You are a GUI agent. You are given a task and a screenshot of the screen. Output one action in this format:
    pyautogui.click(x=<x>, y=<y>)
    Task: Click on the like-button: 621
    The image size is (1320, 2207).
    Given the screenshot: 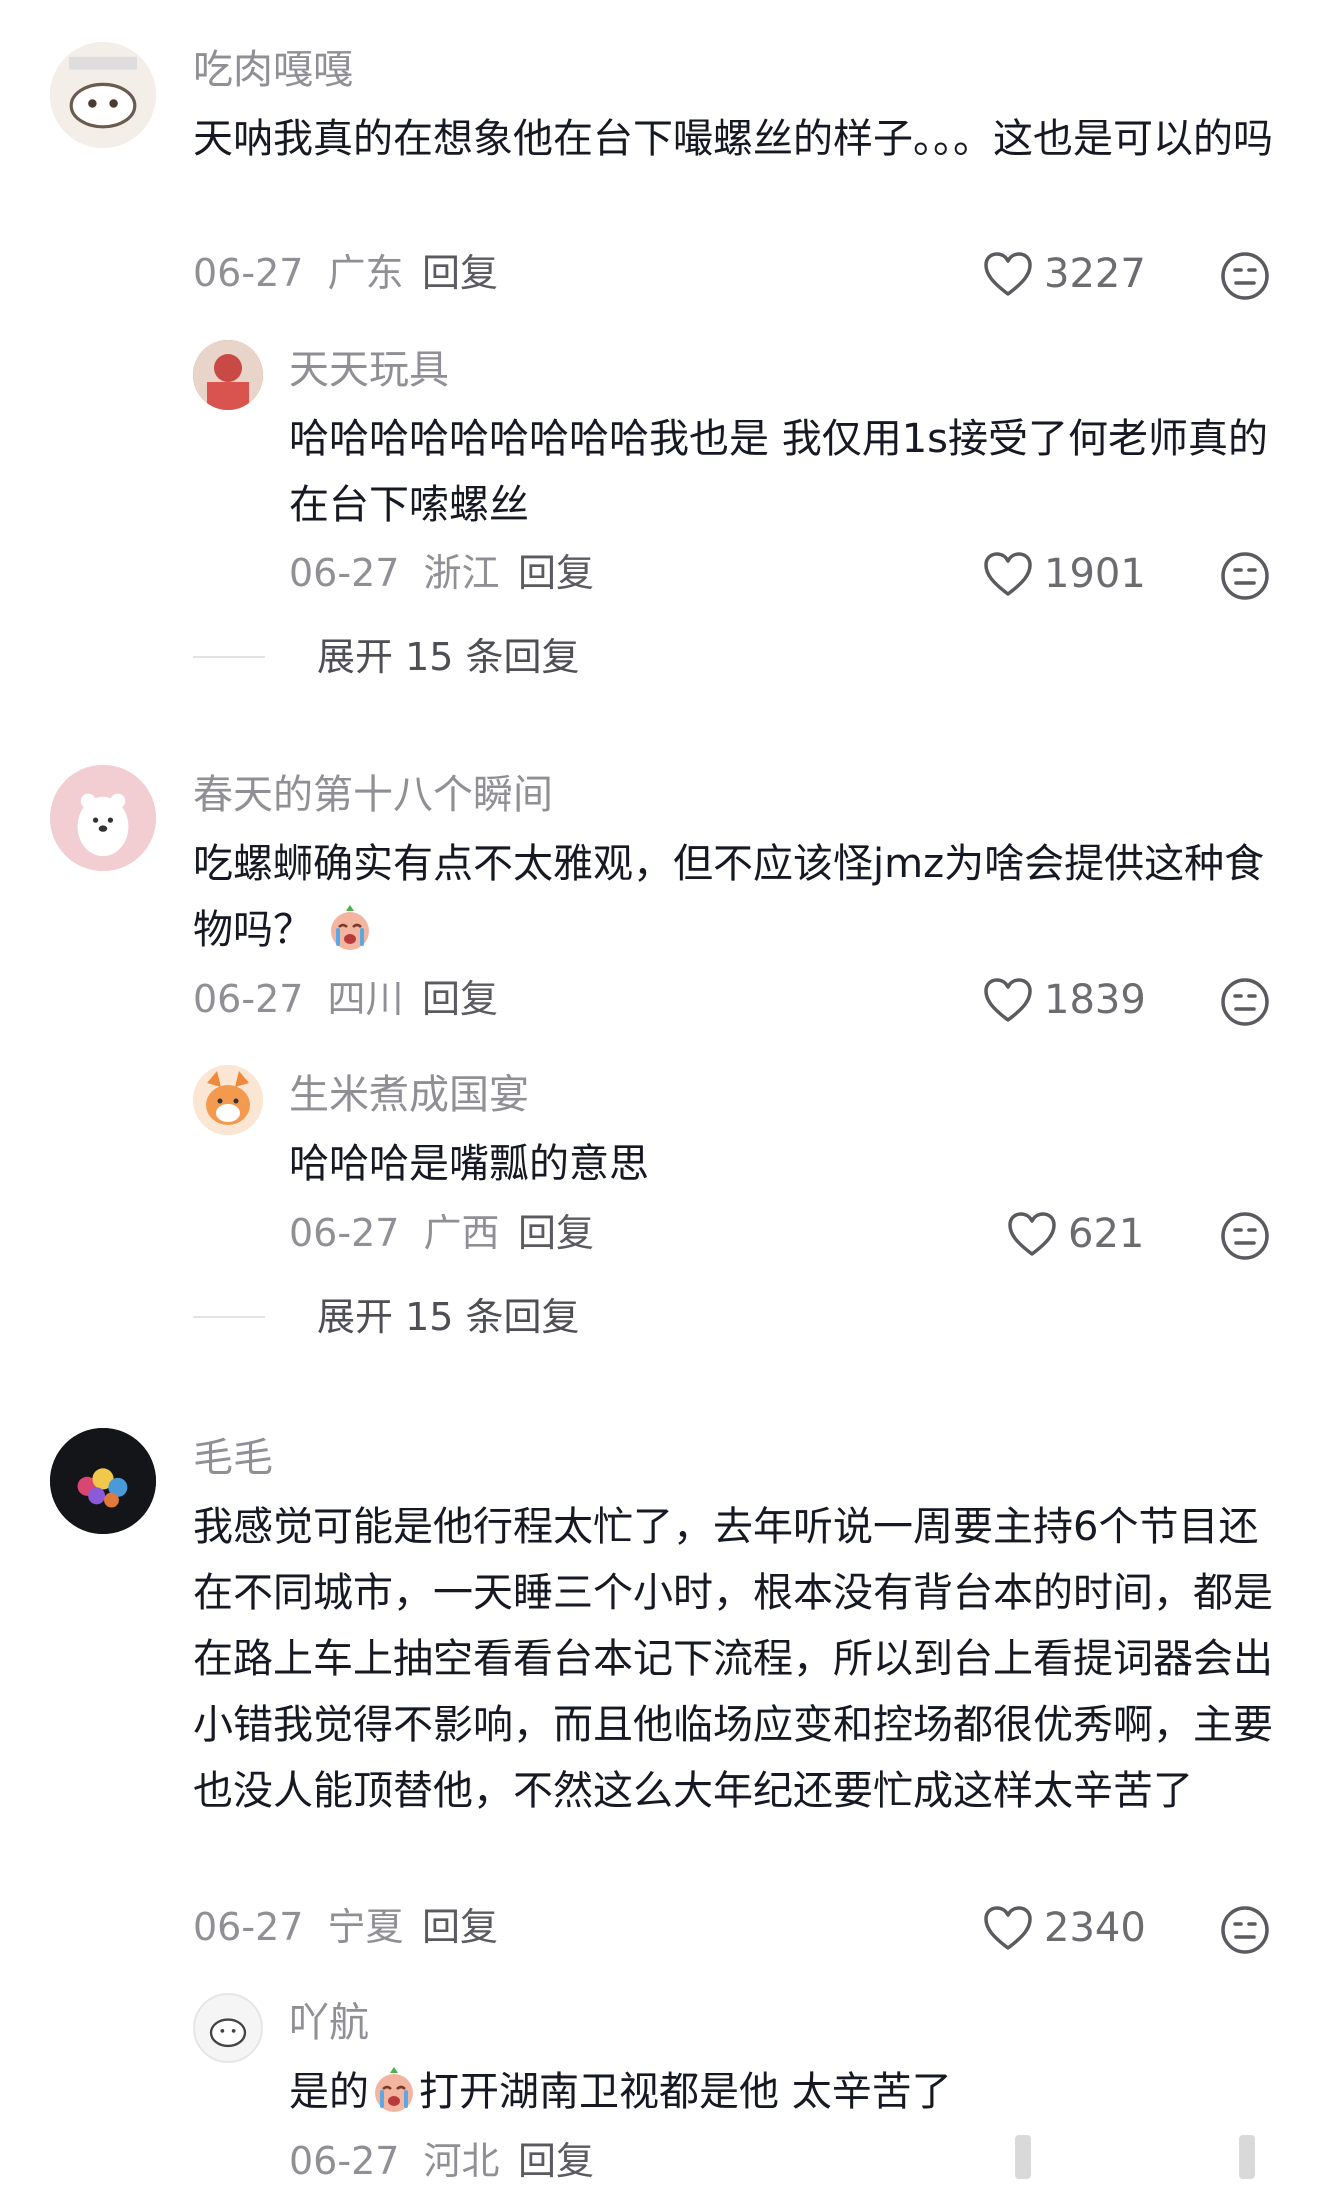 What is the action you would take?
    pyautogui.click(x=1075, y=1234)
    